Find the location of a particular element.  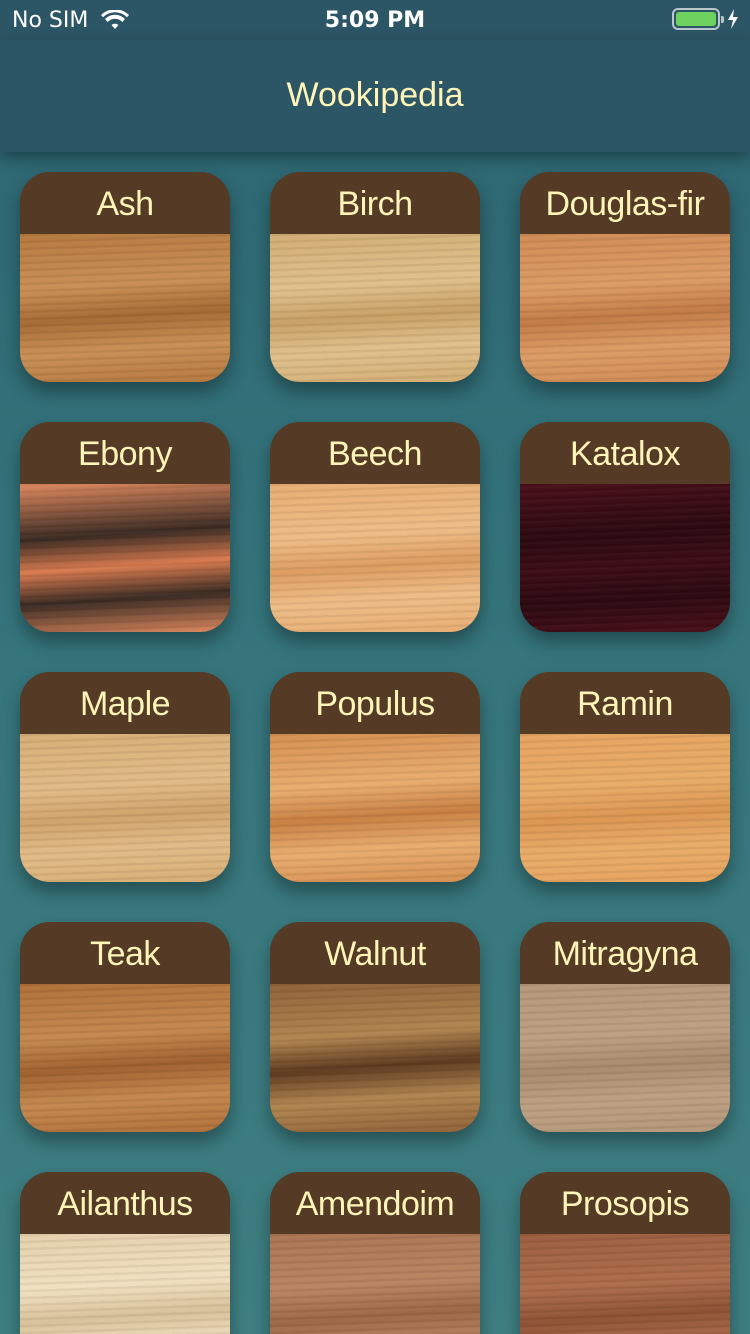

wood-card-amendoim: Amendoim is located at coordinates (375, 1253).